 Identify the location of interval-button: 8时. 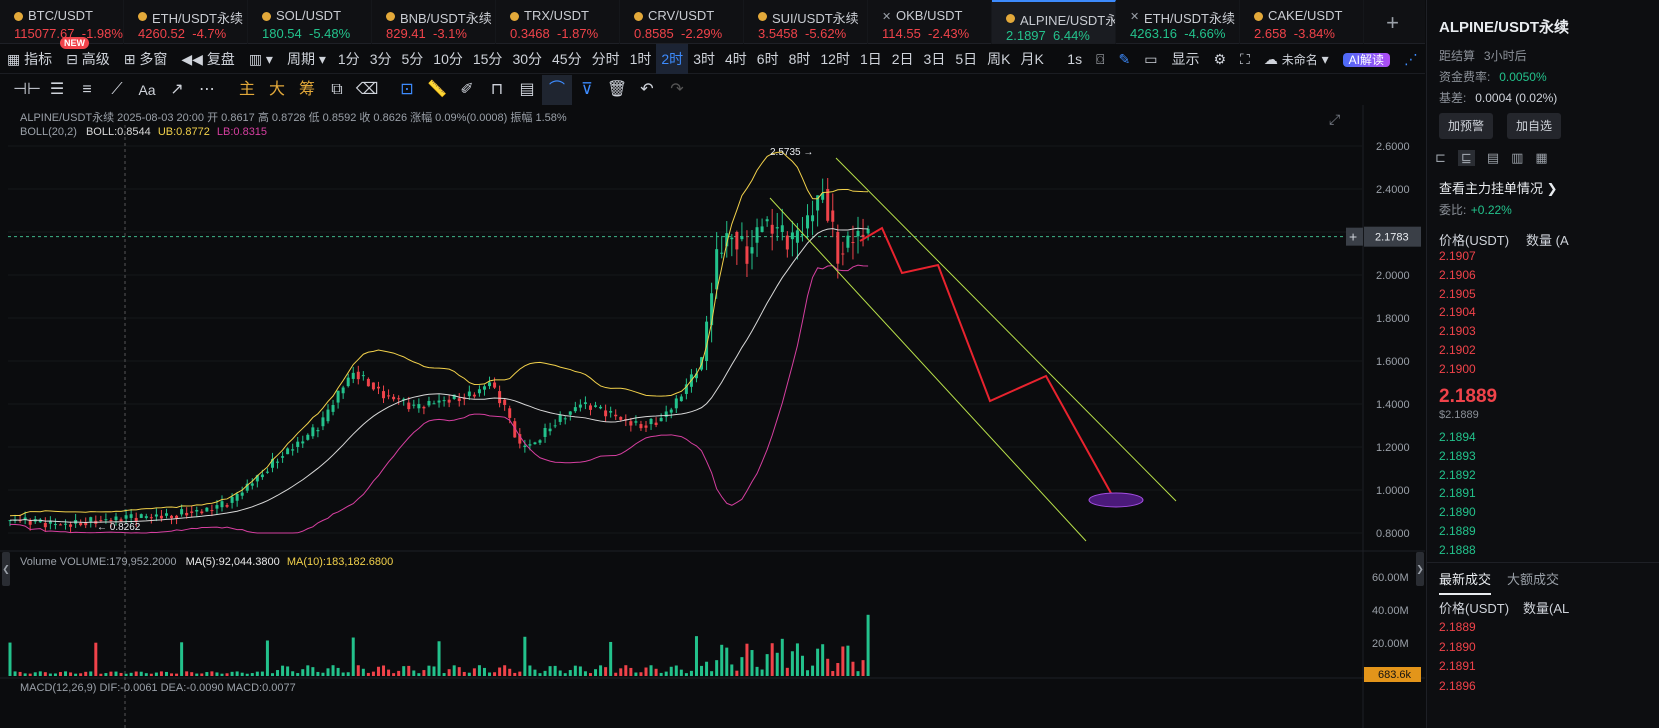
(800, 59).